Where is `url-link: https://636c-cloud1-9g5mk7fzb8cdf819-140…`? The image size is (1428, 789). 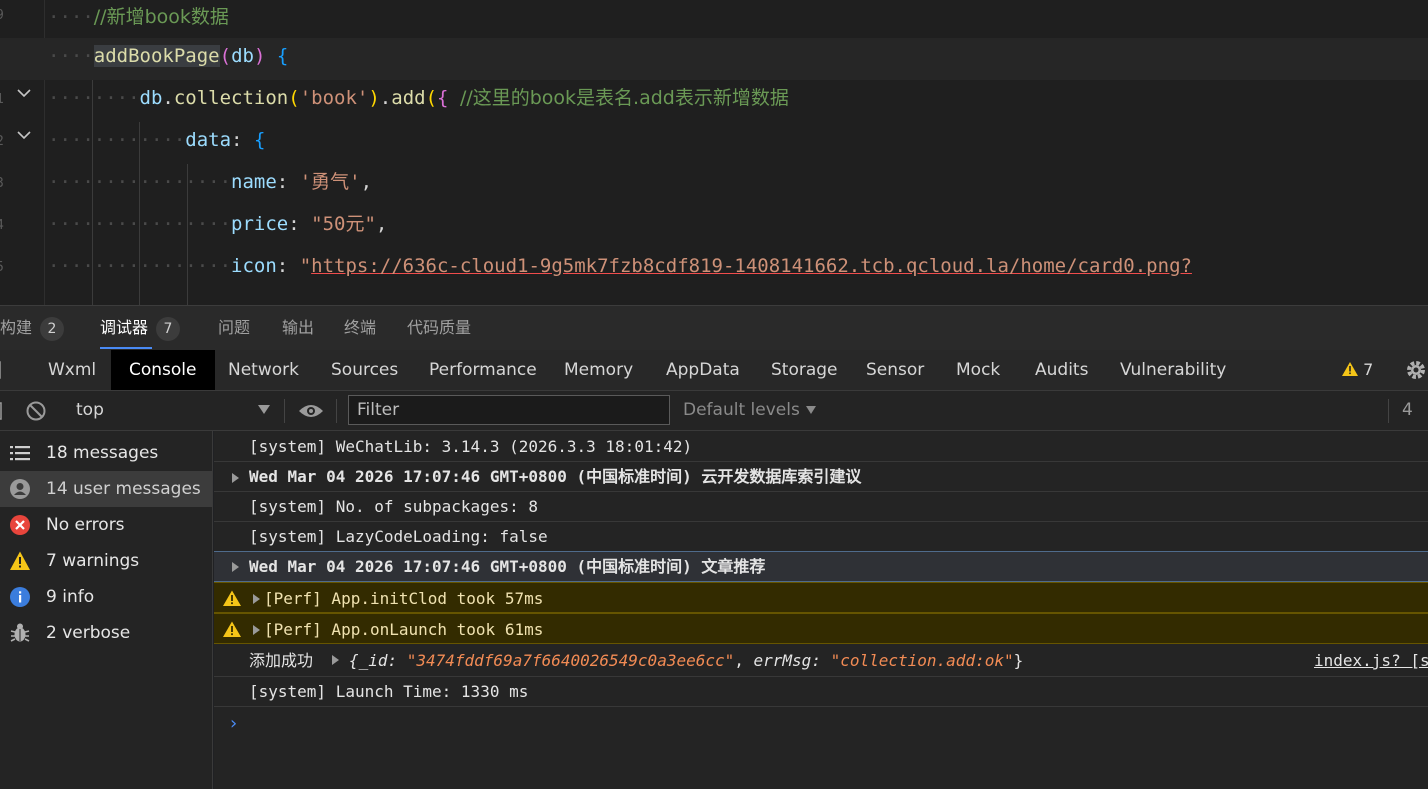
url-link: https://636c-cloud1-9g5mk7fzb8cdf819-140… is located at coordinates (751, 266).